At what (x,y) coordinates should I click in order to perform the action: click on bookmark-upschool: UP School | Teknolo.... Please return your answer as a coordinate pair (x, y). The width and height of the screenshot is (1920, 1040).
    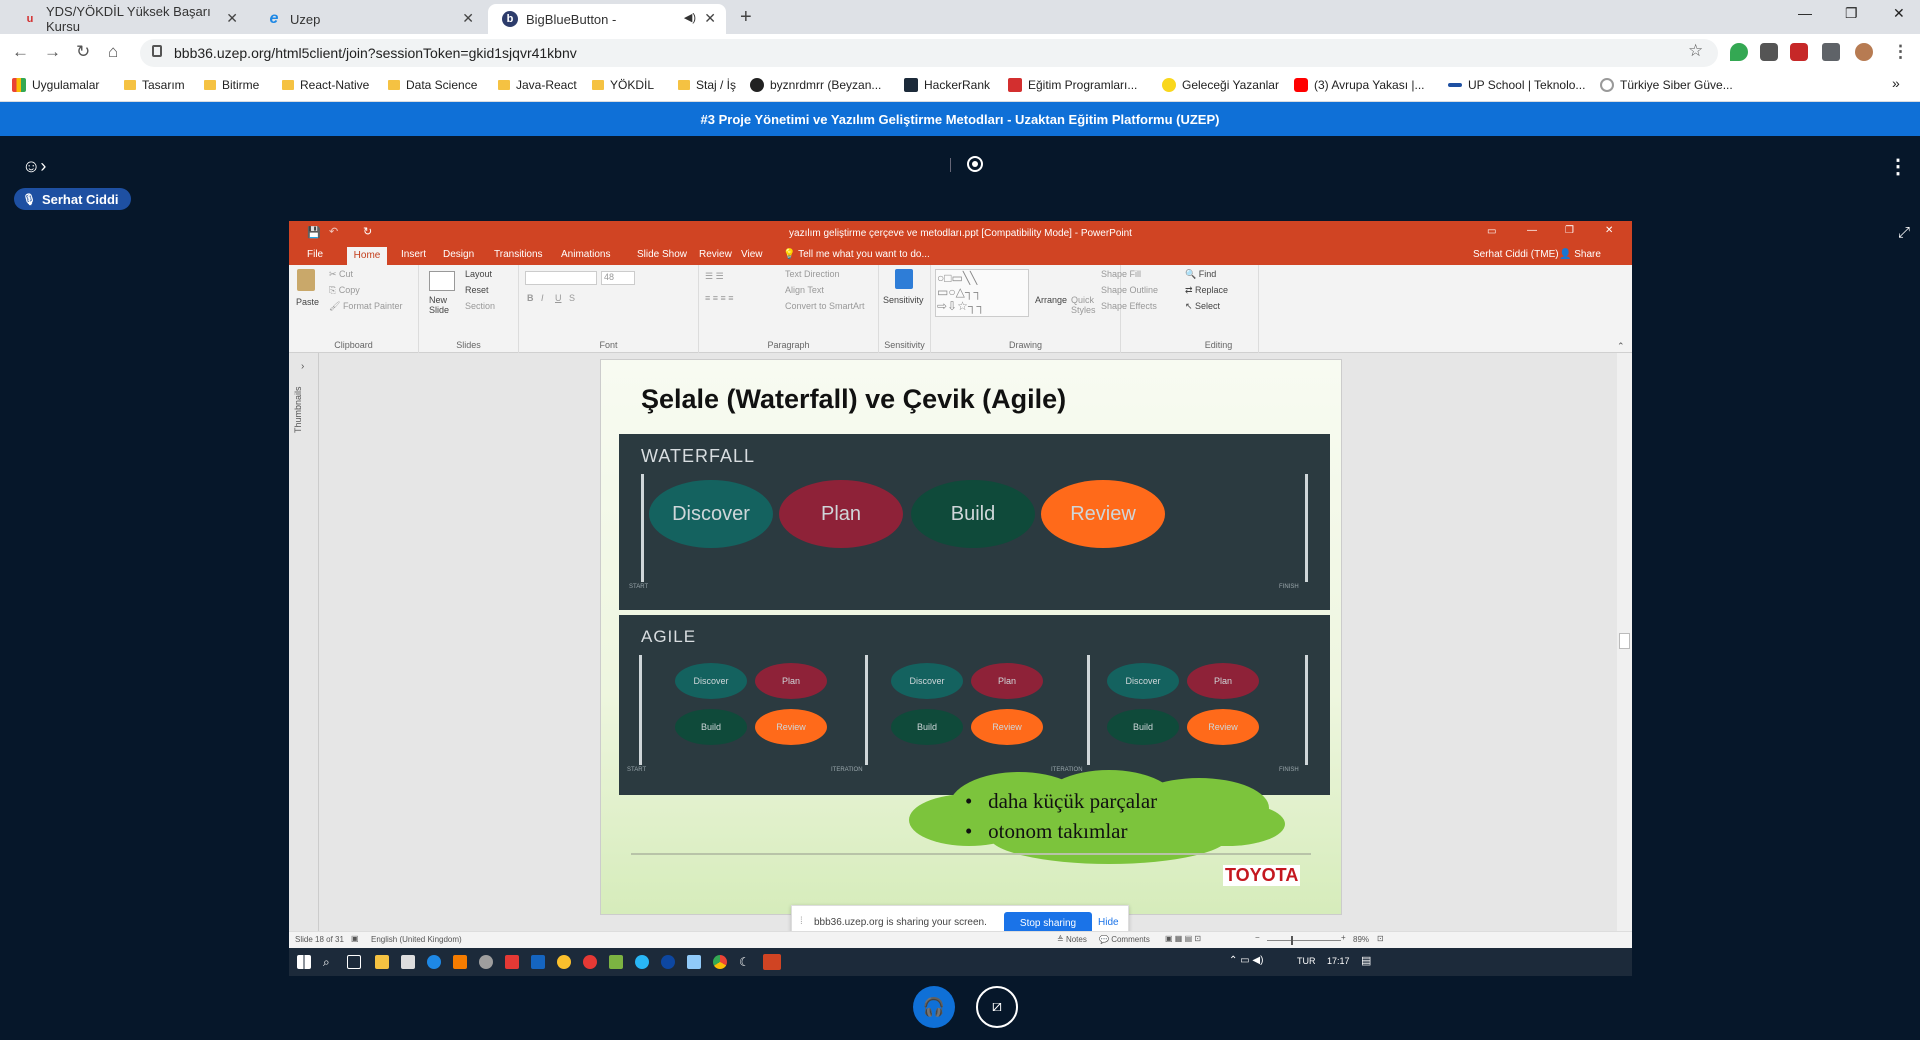
    Looking at the image, I should click on (1516, 85).